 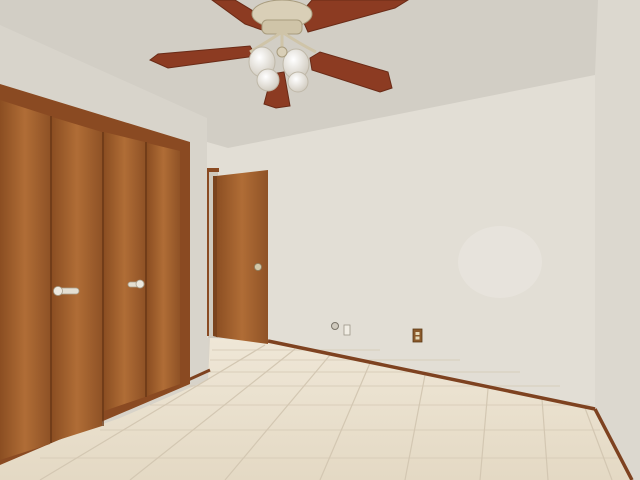 What do you see at coordinates (213, 170) in the screenshot?
I see `doorway-casing` at bounding box center [213, 170].